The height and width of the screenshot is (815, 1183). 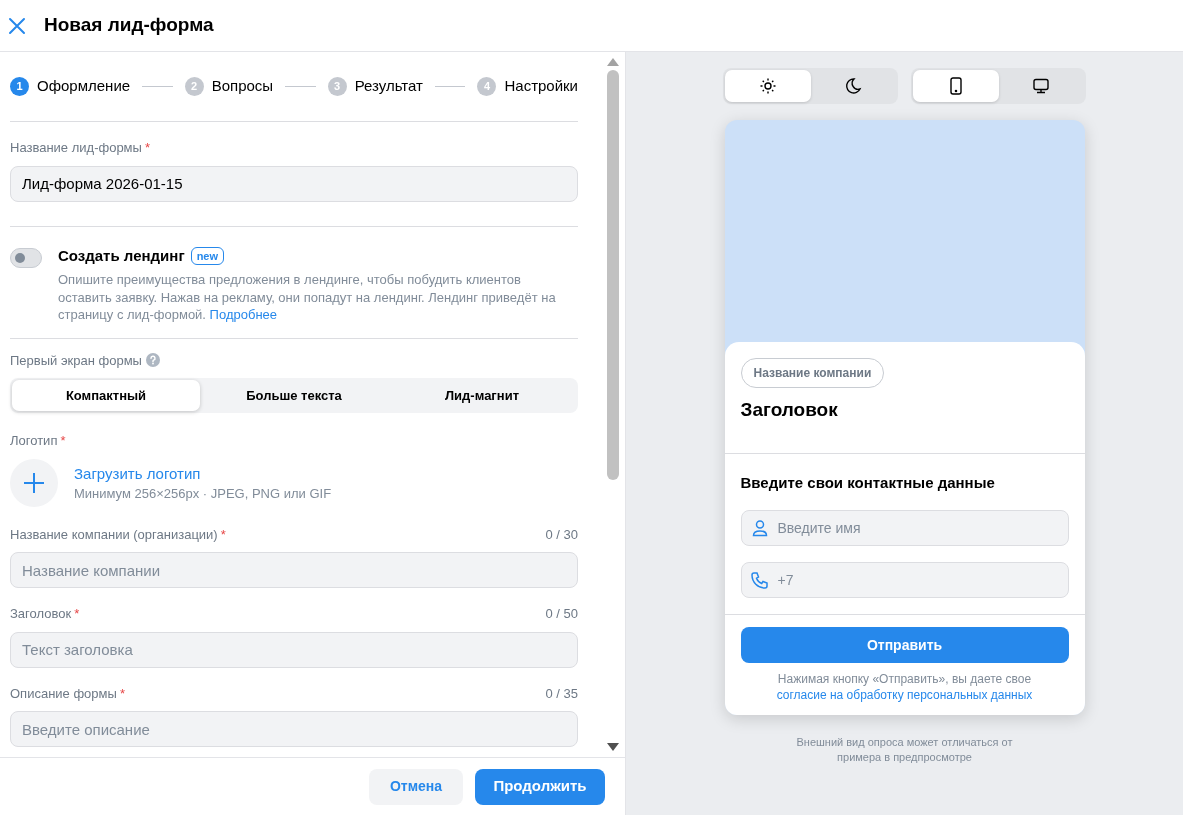 What do you see at coordinates (19, 86) in the screenshot?
I see `step-number: 1` at bounding box center [19, 86].